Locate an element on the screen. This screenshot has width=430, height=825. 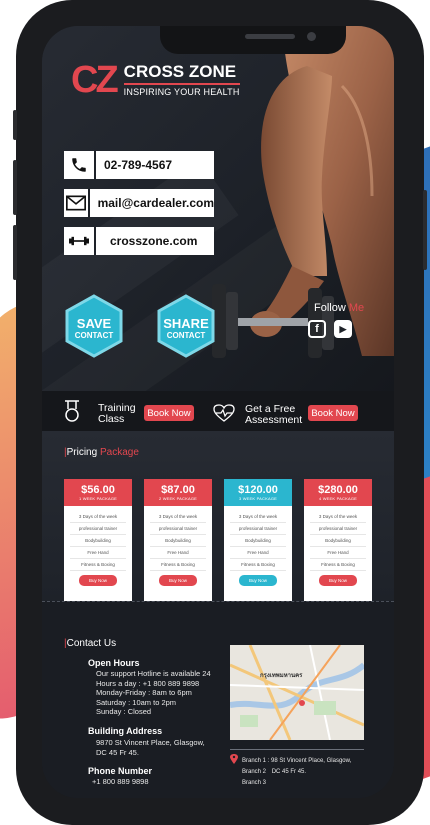
map-graphic is located at coordinates (297, 692).